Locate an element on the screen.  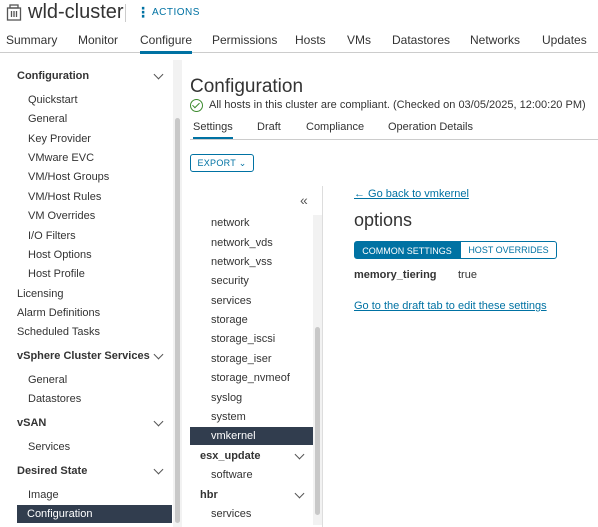
sidebar-item-host-options: Host Options is located at coordinates (60, 255).